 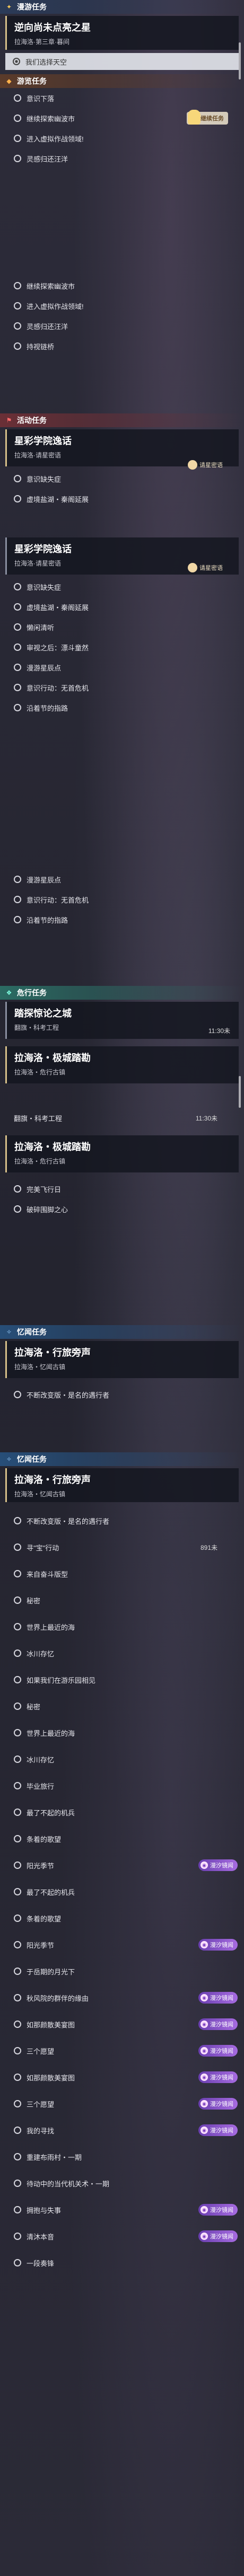 I want to click on list-item: 持视链桥, so click(x=122, y=346).